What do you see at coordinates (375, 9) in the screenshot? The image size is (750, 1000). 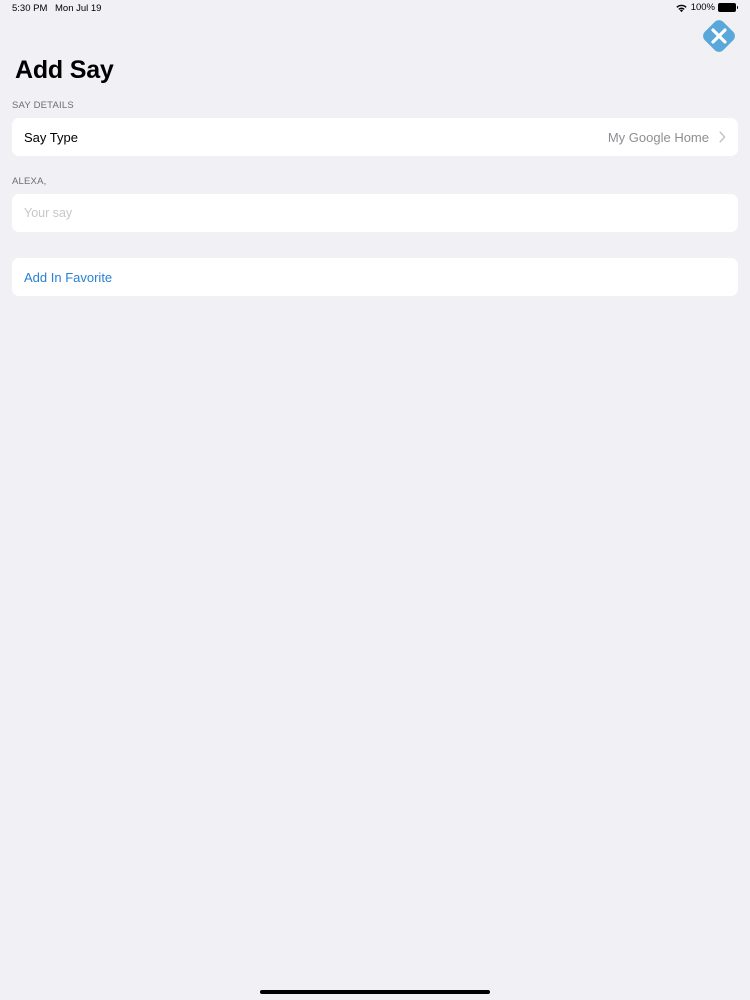 I see `status-bar: 5:30 PM Mon Jul 19 100%` at bounding box center [375, 9].